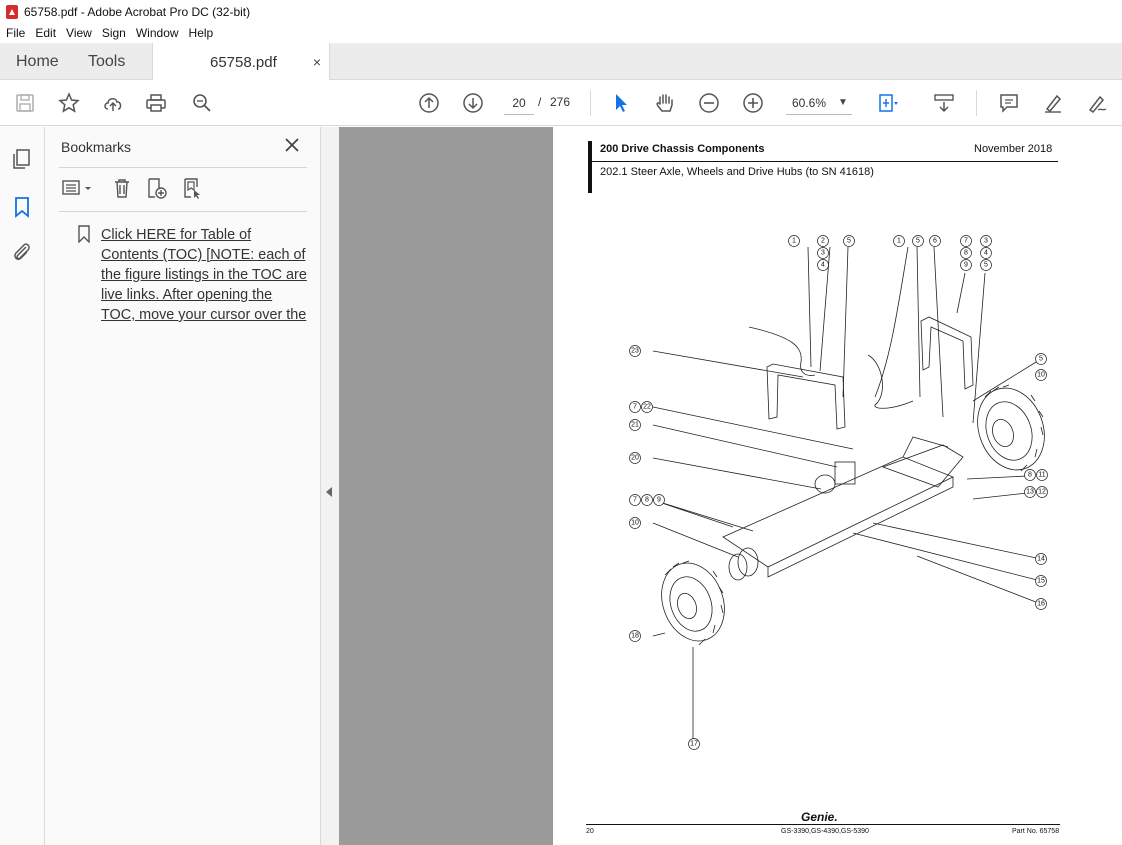 The image size is (1122, 845). What do you see at coordinates (25, 103) in the screenshot?
I see `save-icon` at bounding box center [25, 103].